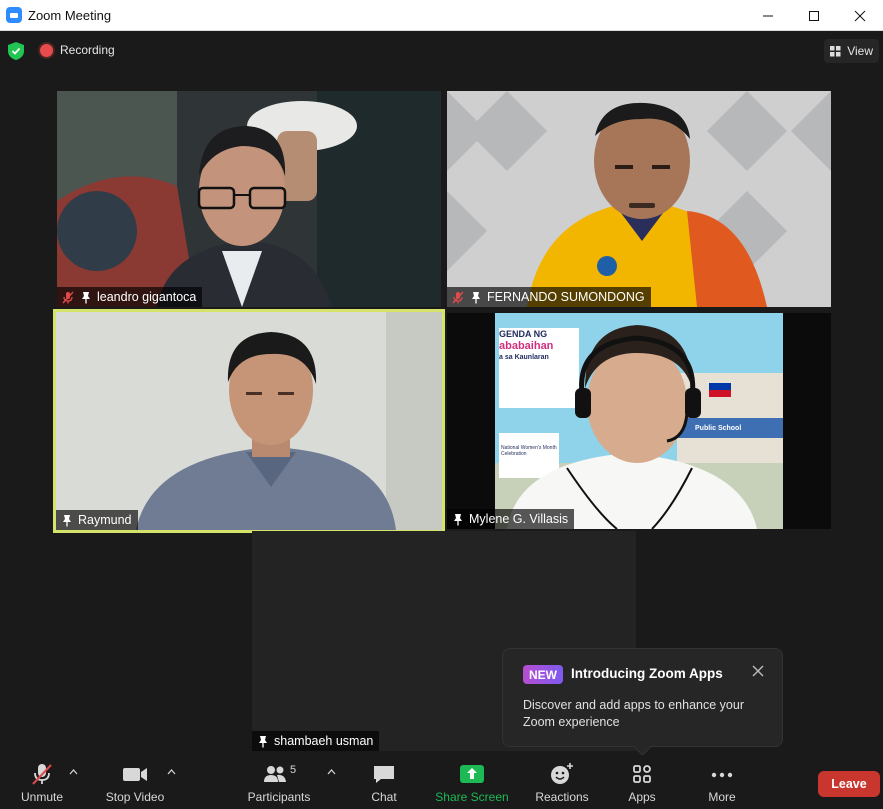 The image size is (883, 809). I want to click on video-tile: FERNANDO SUMONDONG, so click(639, 199).